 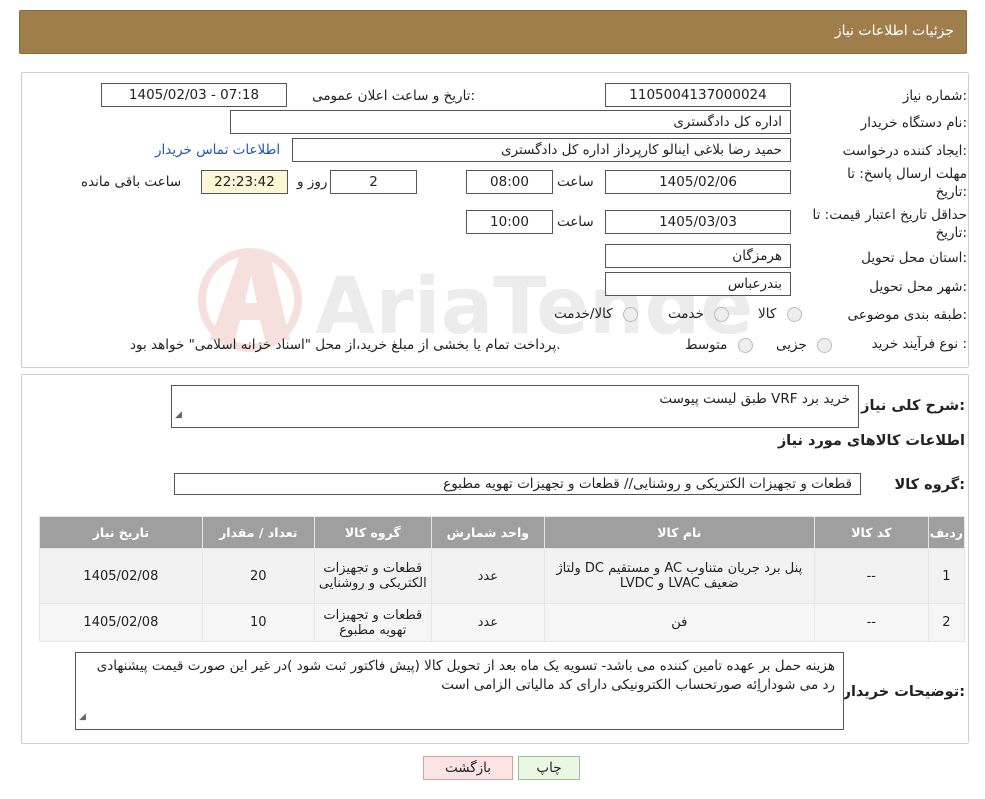 I want to click on days-label: روز و, so click(x=312, y=182).